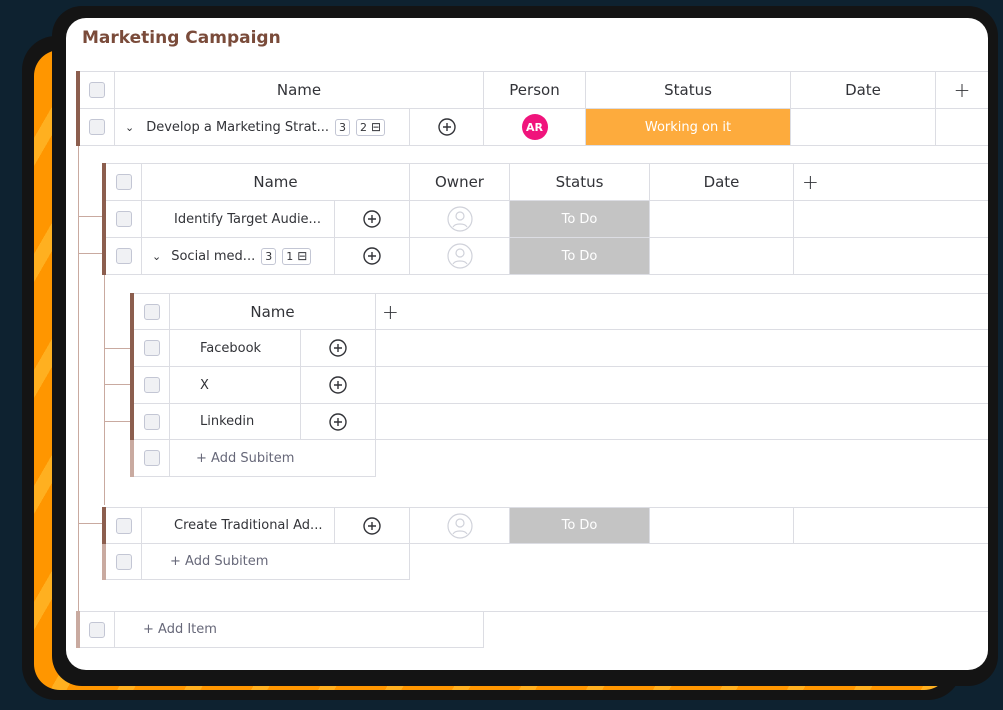  I want to click on status-label: Working on it, so click(688, 127).